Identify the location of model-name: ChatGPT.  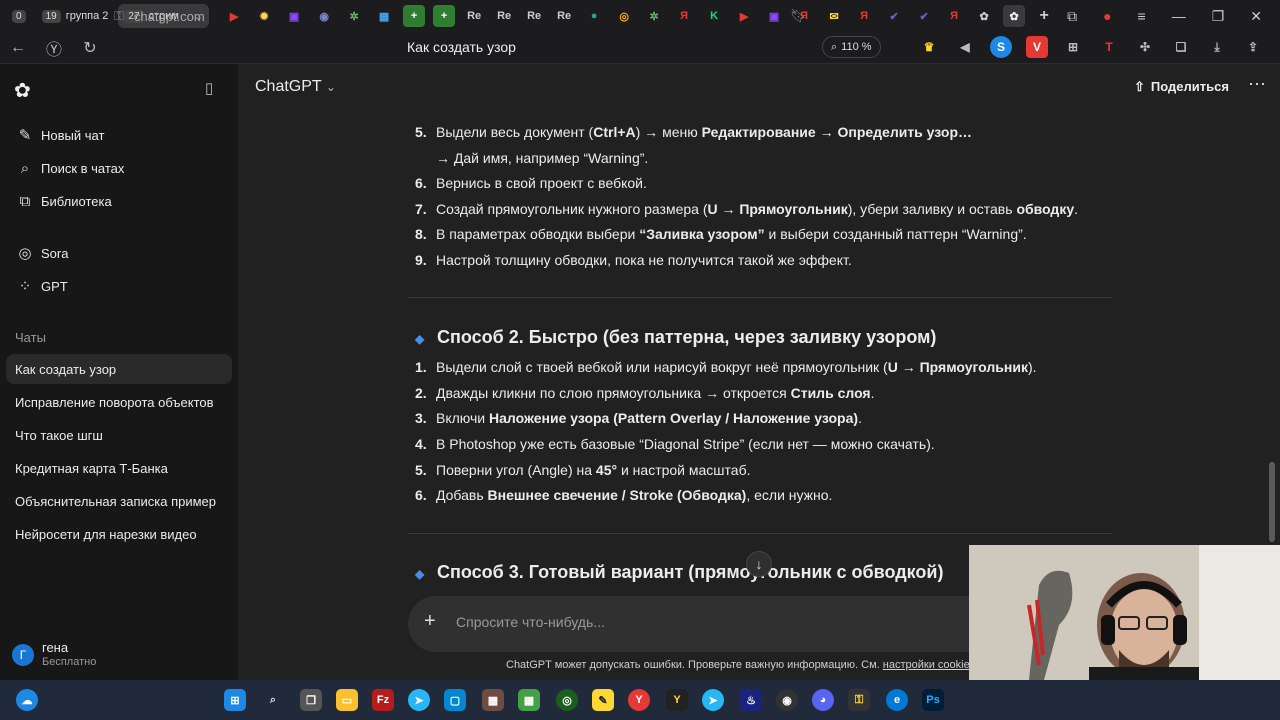
(288, 86).